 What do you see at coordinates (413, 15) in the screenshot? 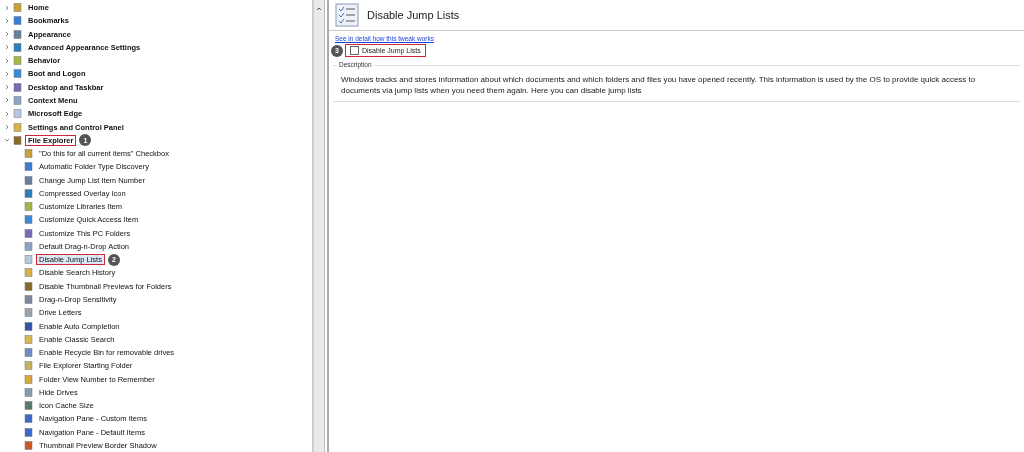
I see `tweak-title: Disable Jump Lists` at bounding box center [413, 15].